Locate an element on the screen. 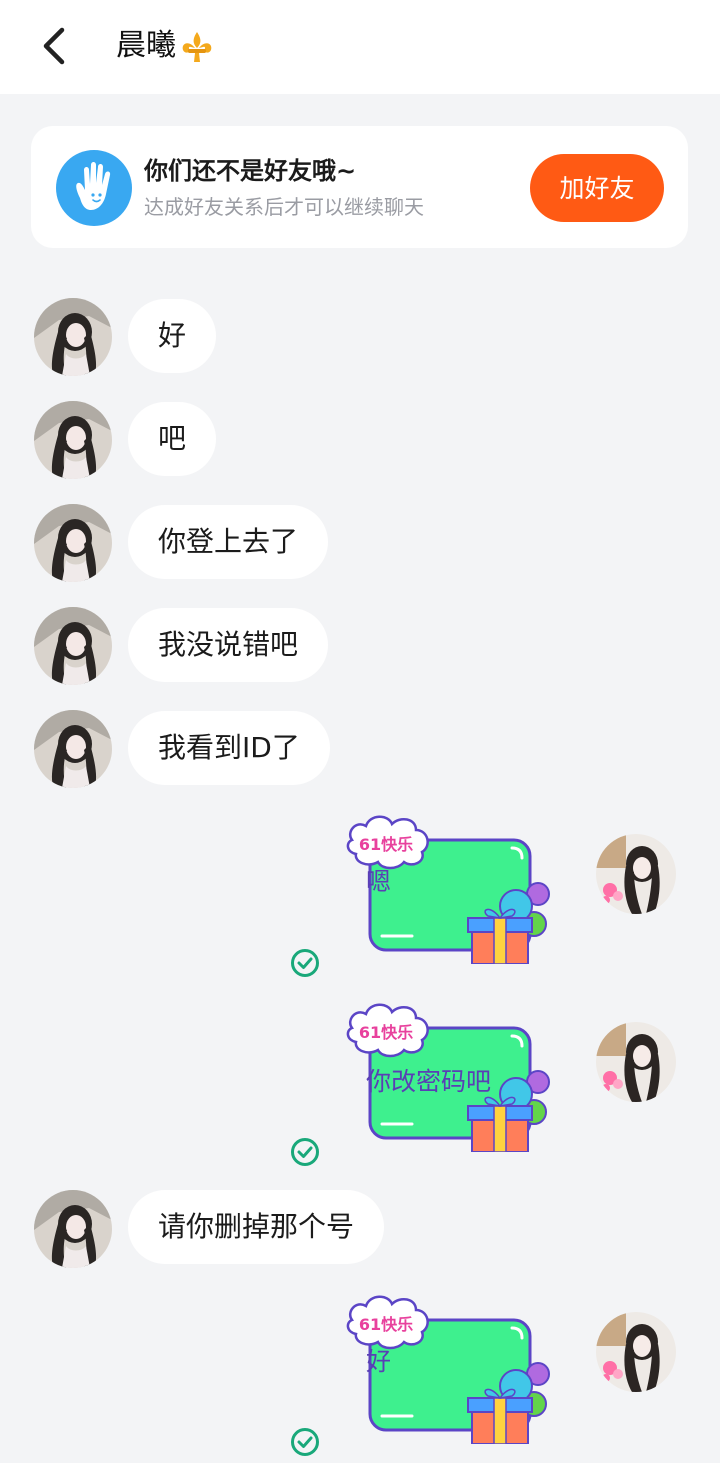 Image resolution: width=720 pixels, height=1463 pixels. back-button is located at coordinates (56, 46).